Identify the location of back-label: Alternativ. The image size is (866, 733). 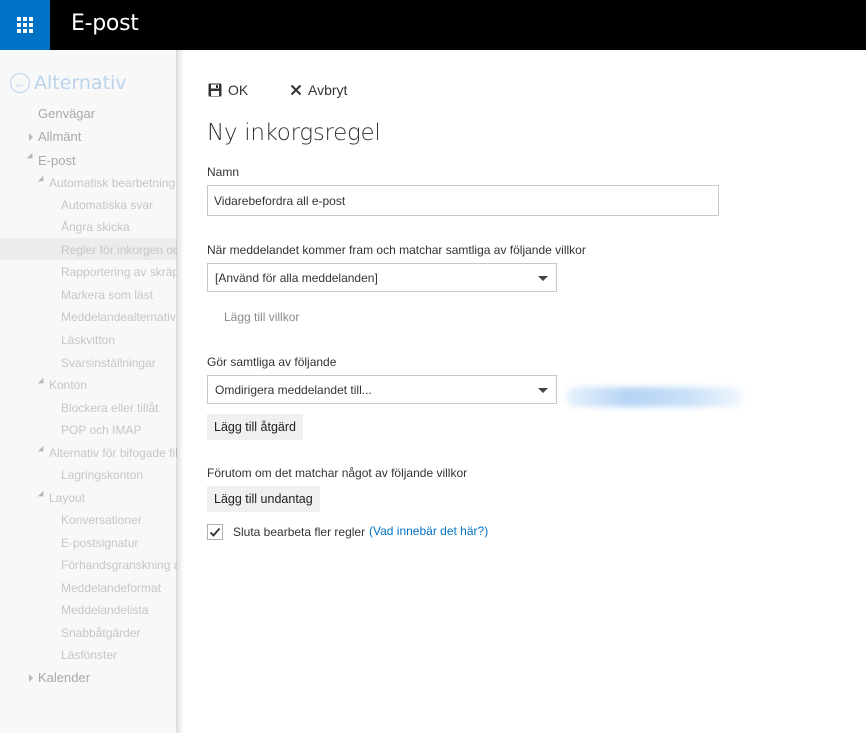
(80, 83).